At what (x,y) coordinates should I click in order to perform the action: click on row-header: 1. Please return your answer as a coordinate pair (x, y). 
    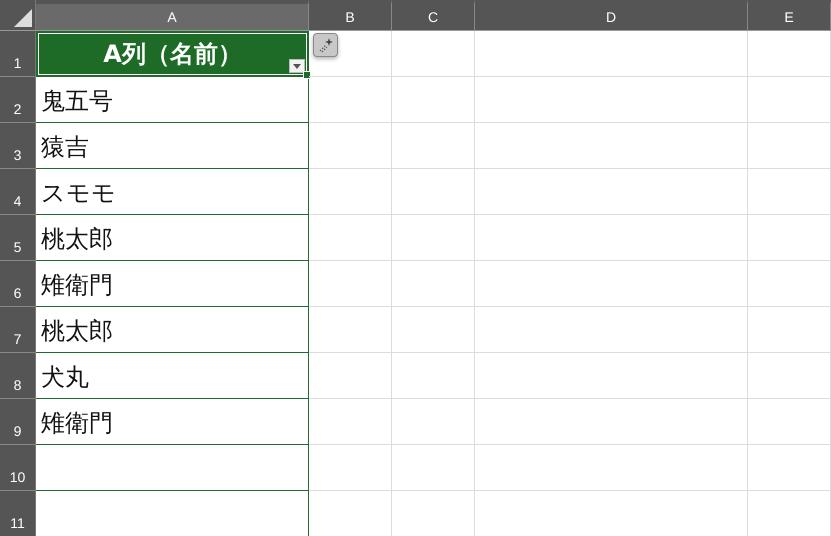
    Looking at the image, I should click on (18, 54).